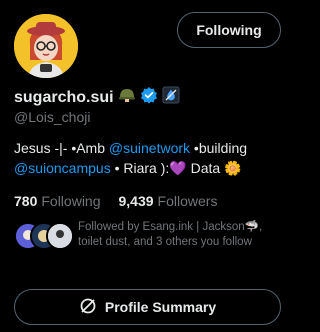 The image size is (320, 332). I want to click on mutual-avatar, so click(60, 236).